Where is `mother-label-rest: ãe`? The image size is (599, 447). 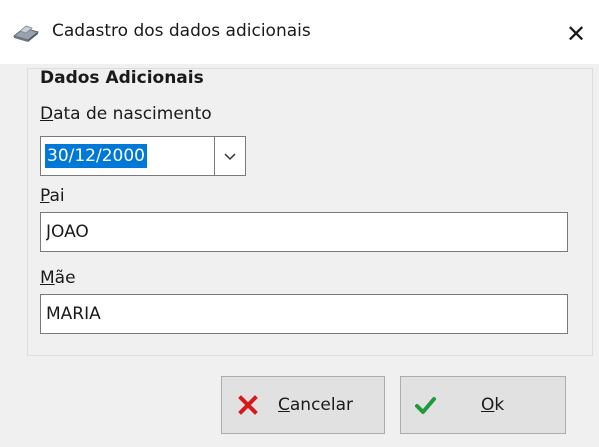
mother-label-rest: ãe is located at coordinates (65, 278).